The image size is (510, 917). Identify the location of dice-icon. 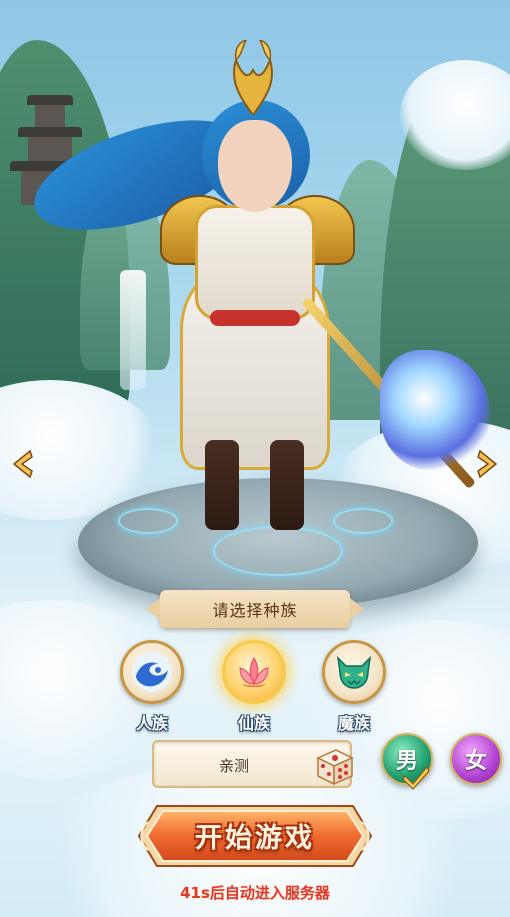
(335, 767).